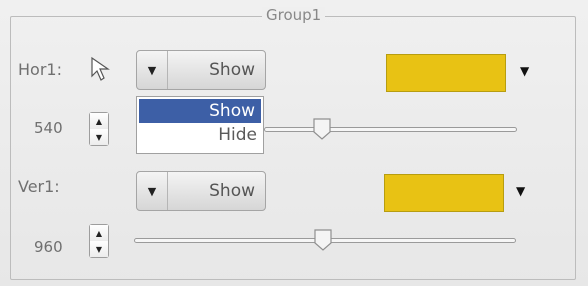 The image size is (588, 286). I want to click on hor-spinbox: ▲ ▼, so click(99, 129).